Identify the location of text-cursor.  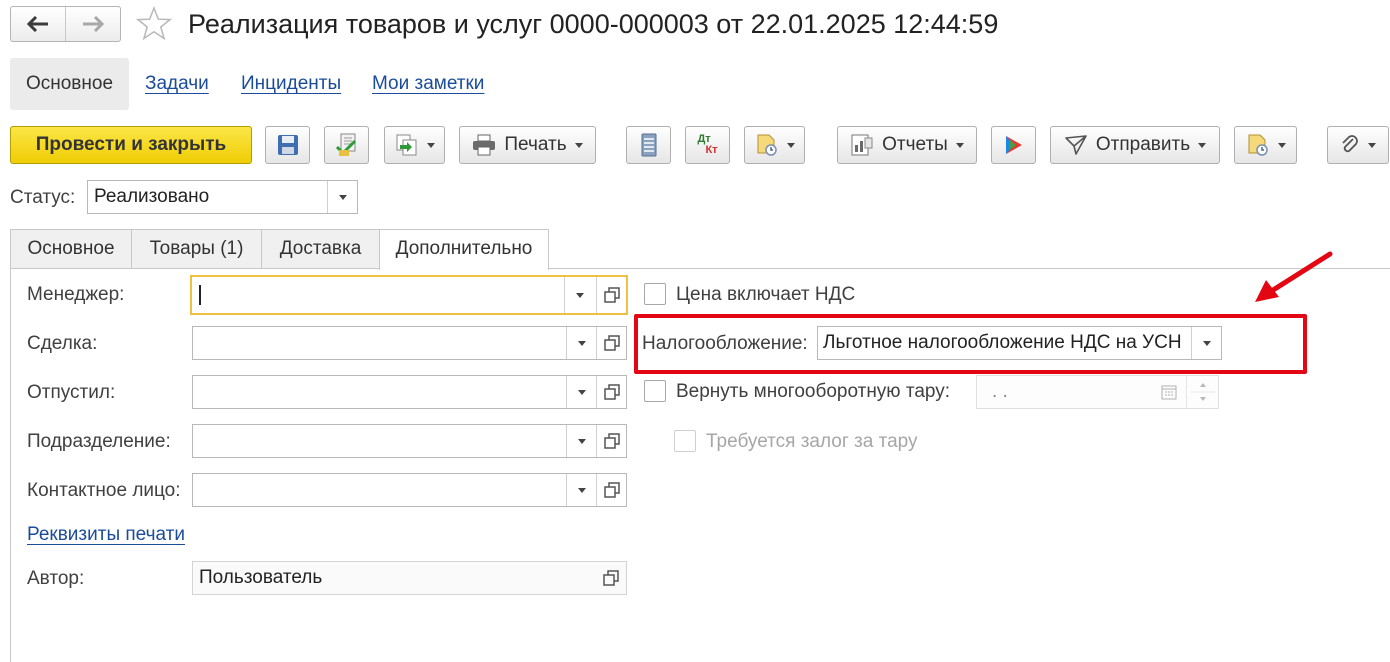
(200, 295).